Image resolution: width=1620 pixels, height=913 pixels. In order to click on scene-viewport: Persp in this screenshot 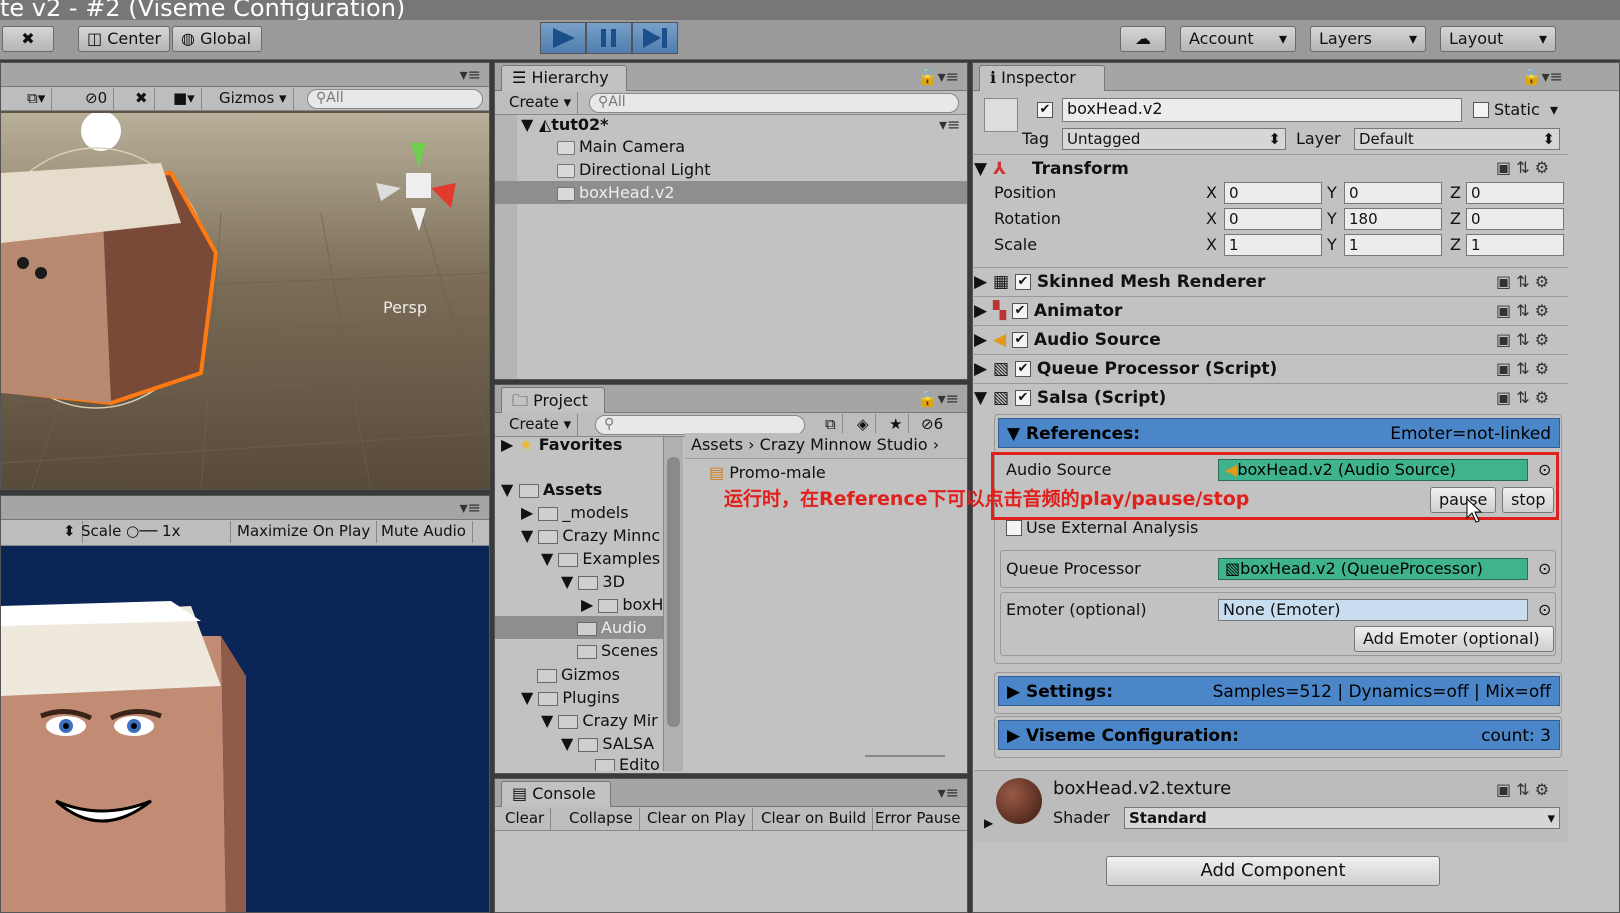, I will do `click(245, 301)`.